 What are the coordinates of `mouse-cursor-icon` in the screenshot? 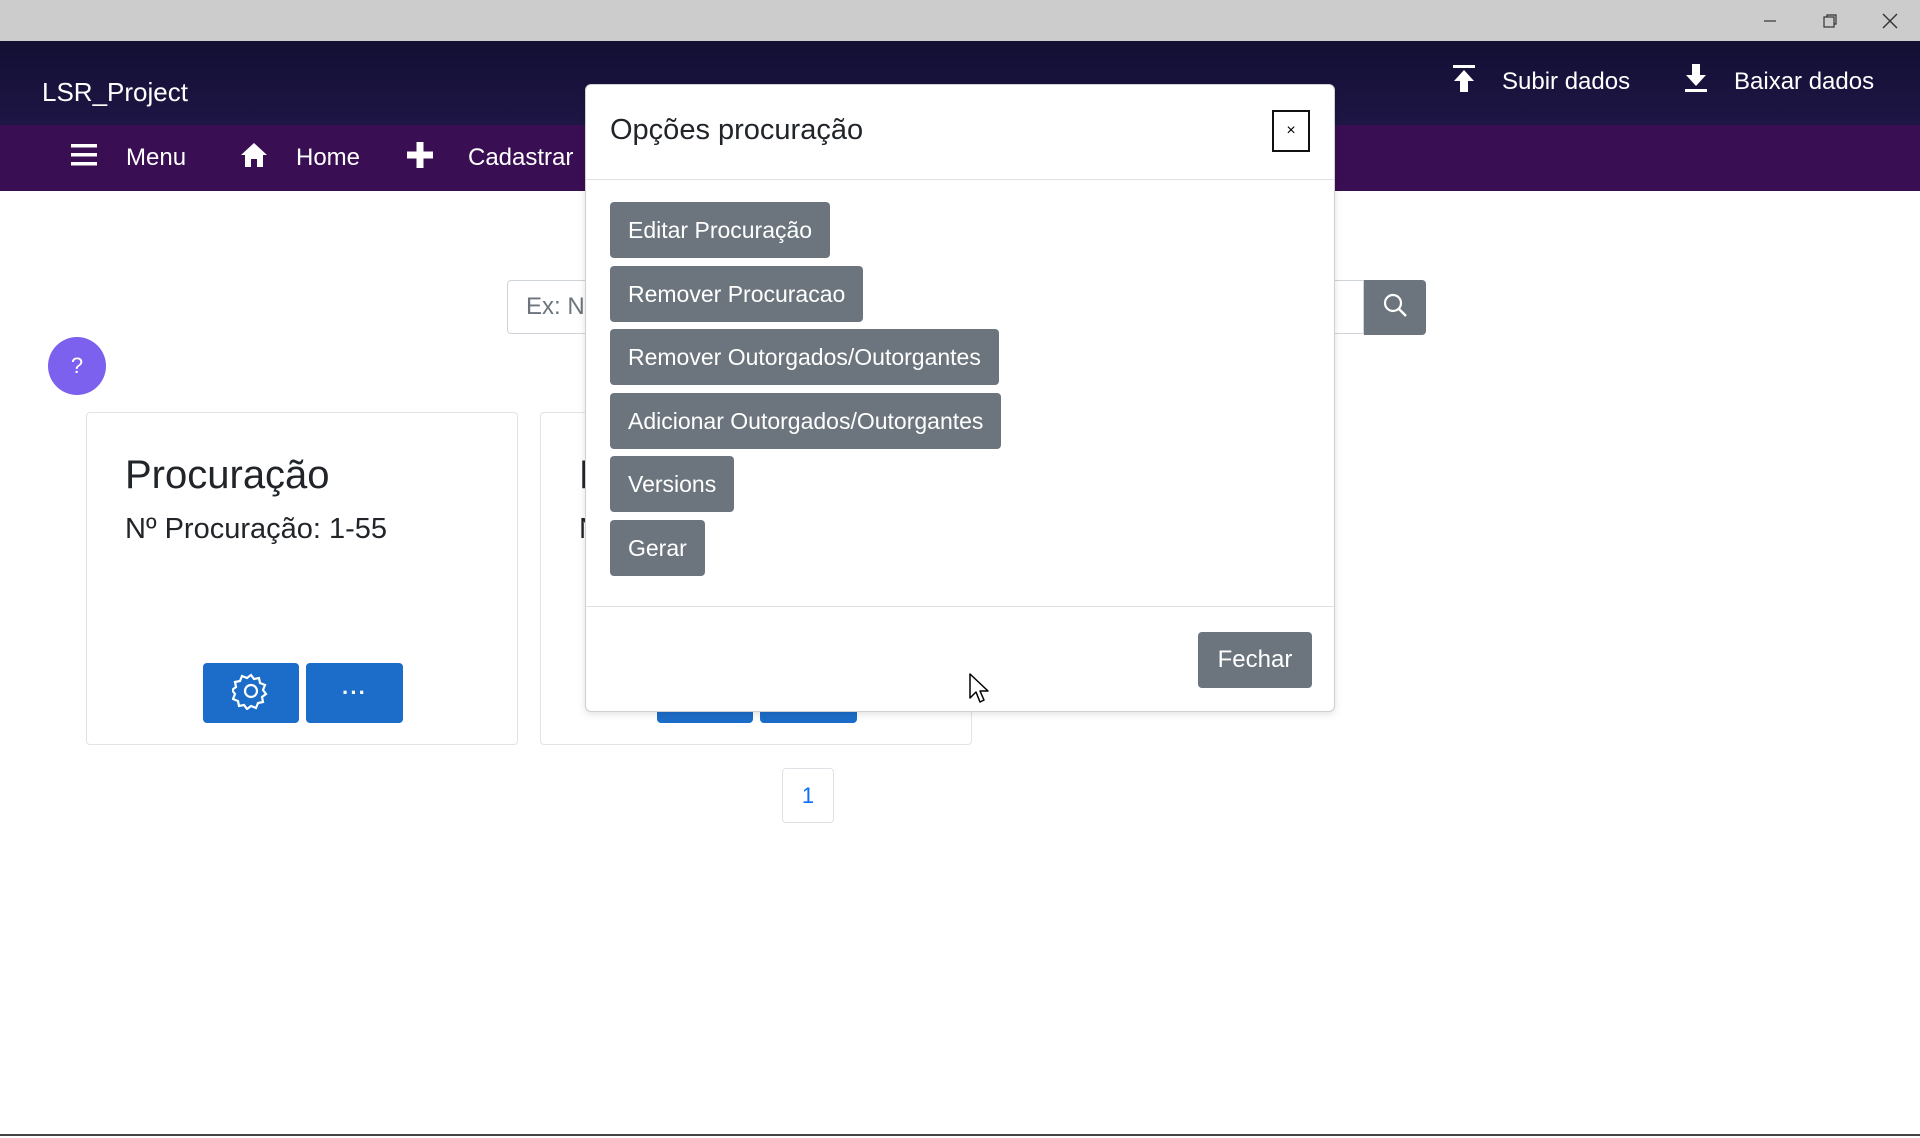 It's located at (980, 691).